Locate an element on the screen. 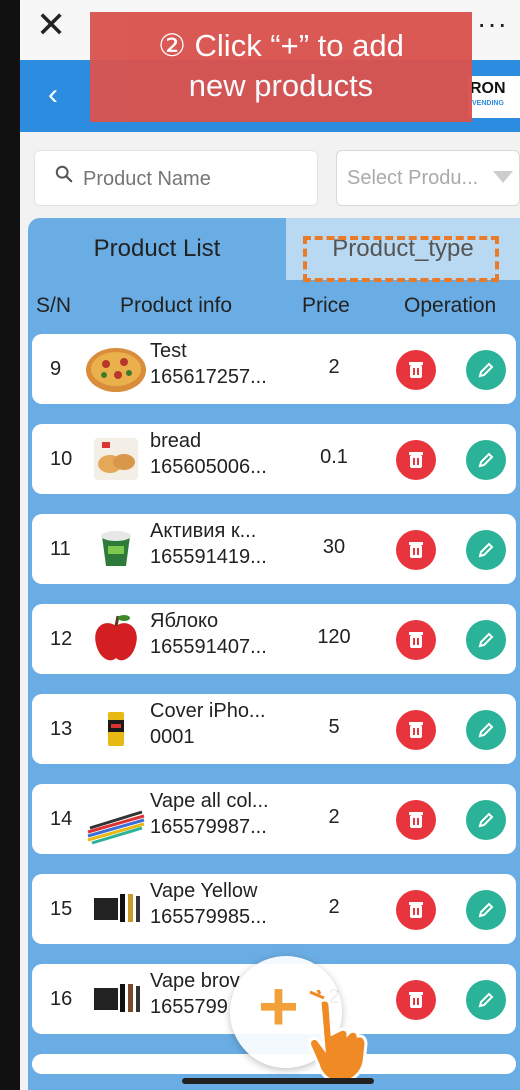 Image resolution: width=520 pixels, height=1090 pixels. table-row: 12 Яблоко 165591407... 120 is located at coordinates (274, 639).